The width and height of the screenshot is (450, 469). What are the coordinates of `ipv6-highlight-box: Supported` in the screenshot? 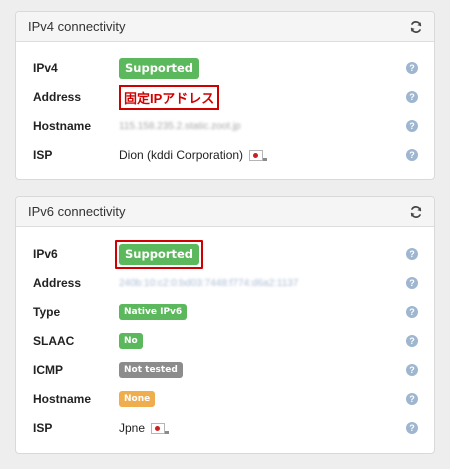 It's located at (159, 254).